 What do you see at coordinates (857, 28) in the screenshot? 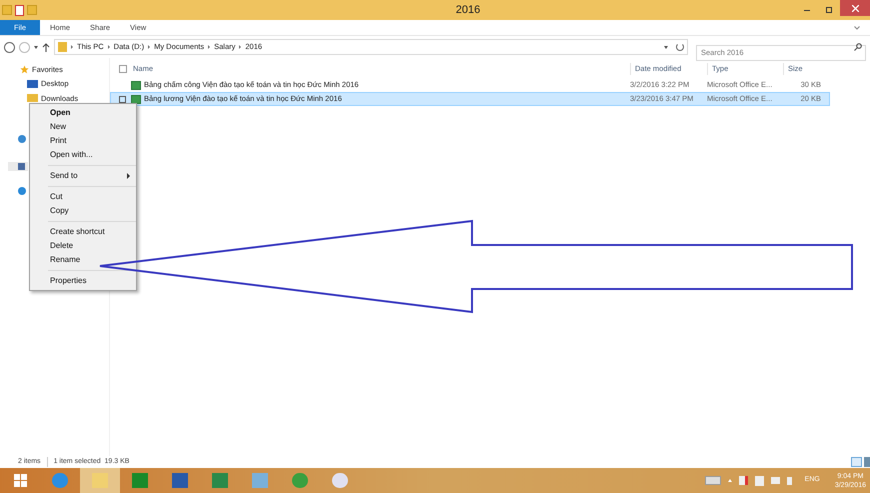
I see `chevron-down-icon` at bounding box center [857, 28].